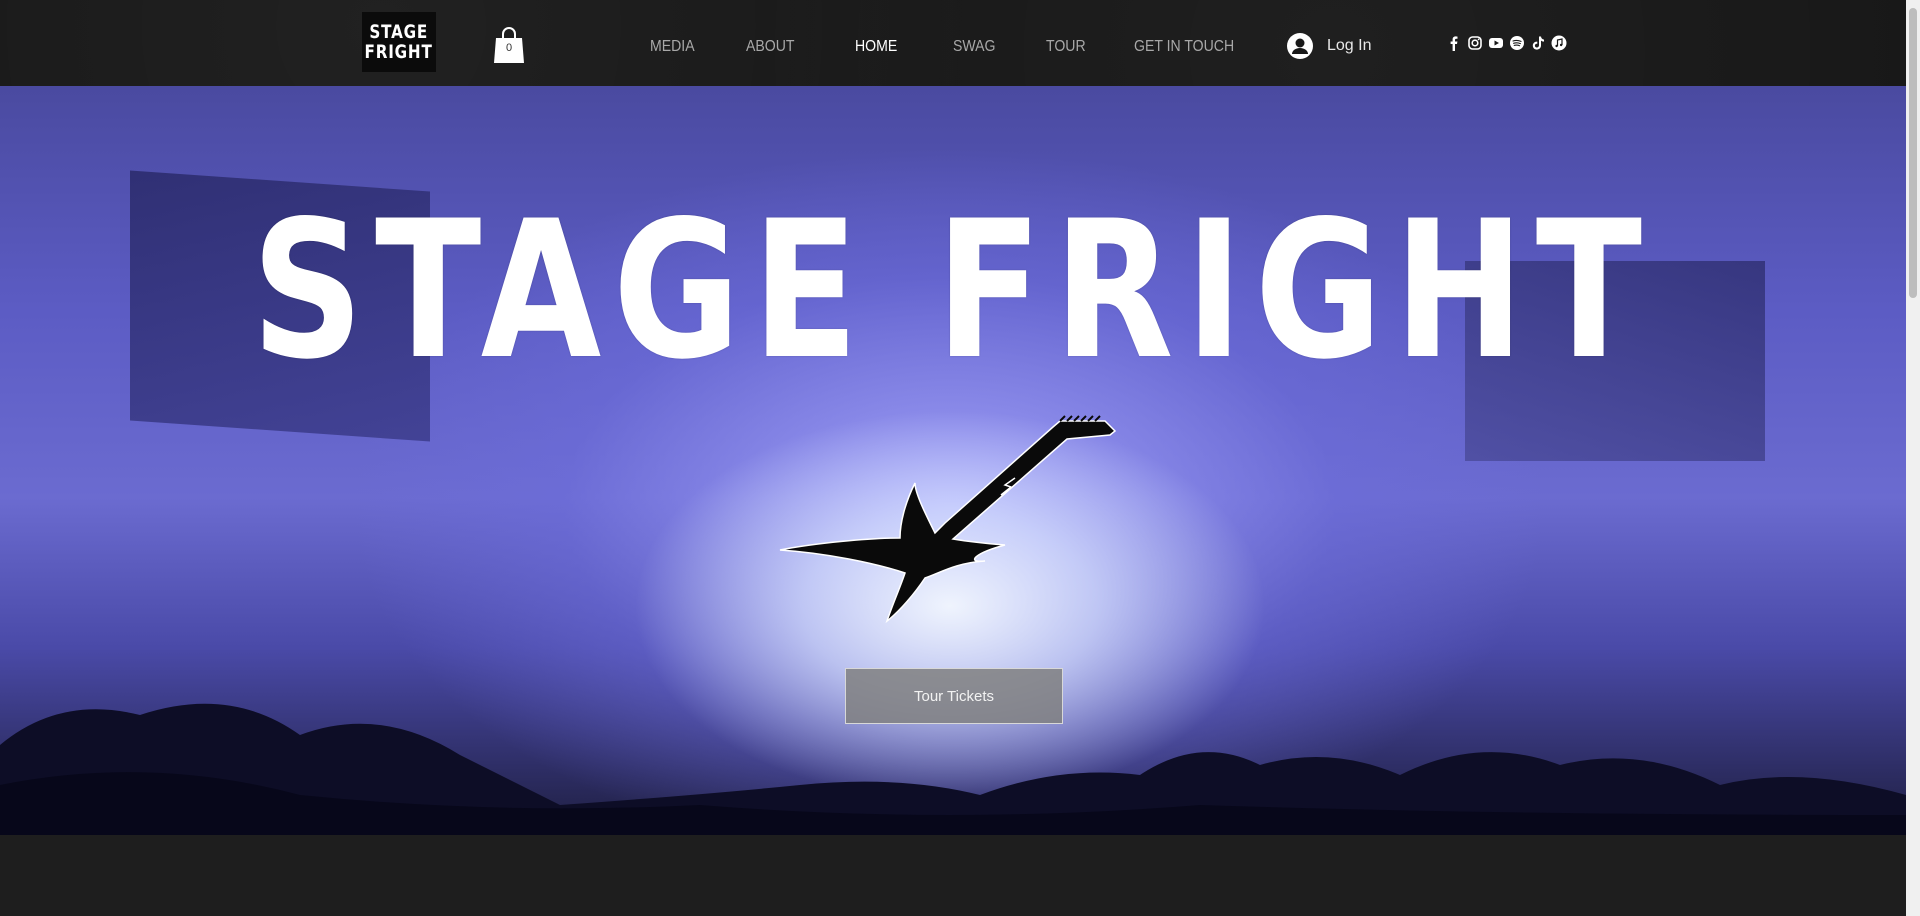 The image size is (1920, 916). I want to click on spotify-icon, so click(1517, 43).